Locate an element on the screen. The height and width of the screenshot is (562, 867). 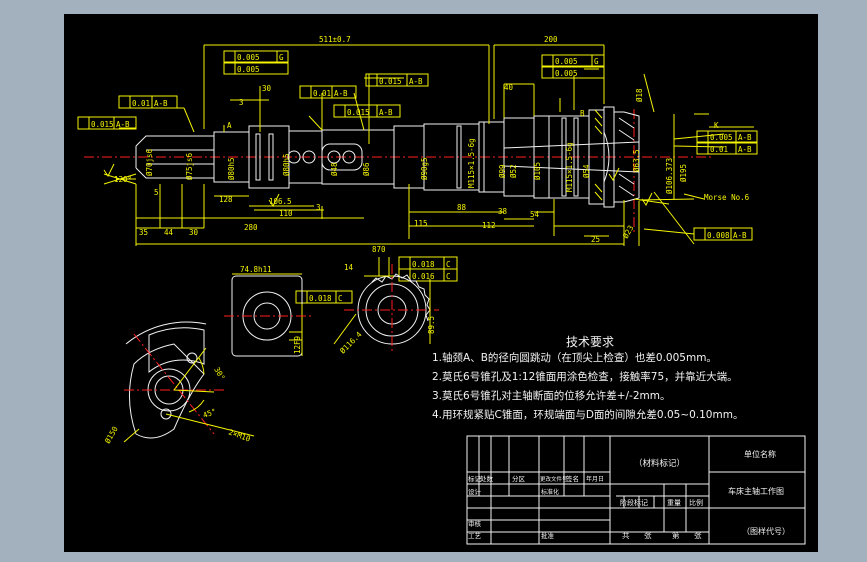
tb-change-doc: 更改文件号 is located at coordinates (554, 479).